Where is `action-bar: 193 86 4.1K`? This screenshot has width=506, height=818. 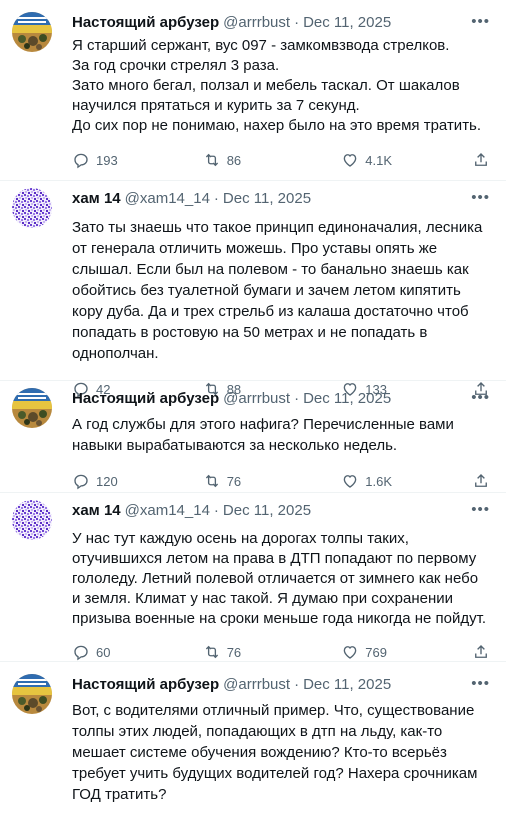 action-bar: 193 86 4.1K is located at coordinates (281, 160).